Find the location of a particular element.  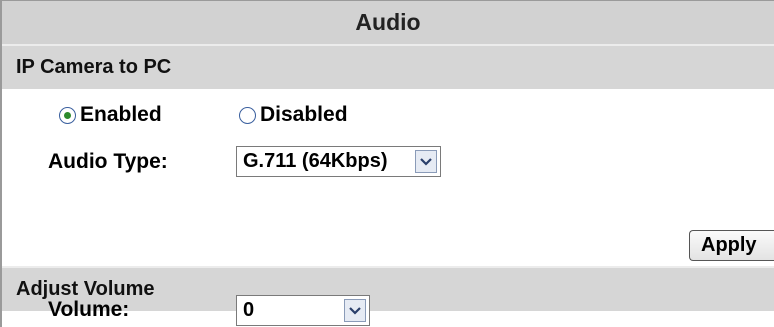

audio-type-select: G.711 (64Kbps) is located at coordinates (338, 161).